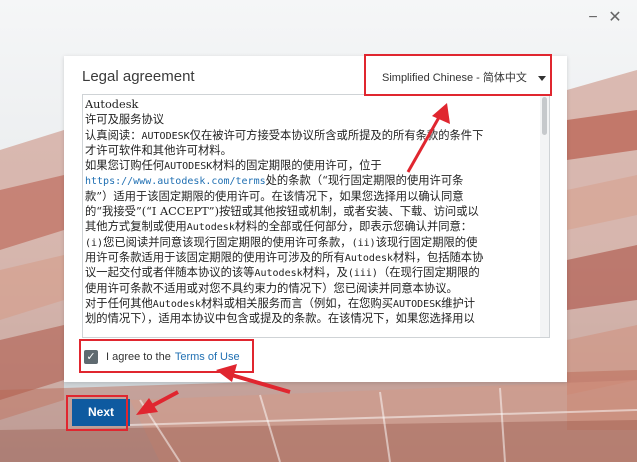 This screenshot has width=637, height=462. What do you see at coordinates (426, 242) in the screenshot?
I see `license-text-segment: 该现行固定期限的使` at bounding box center [426, 242].